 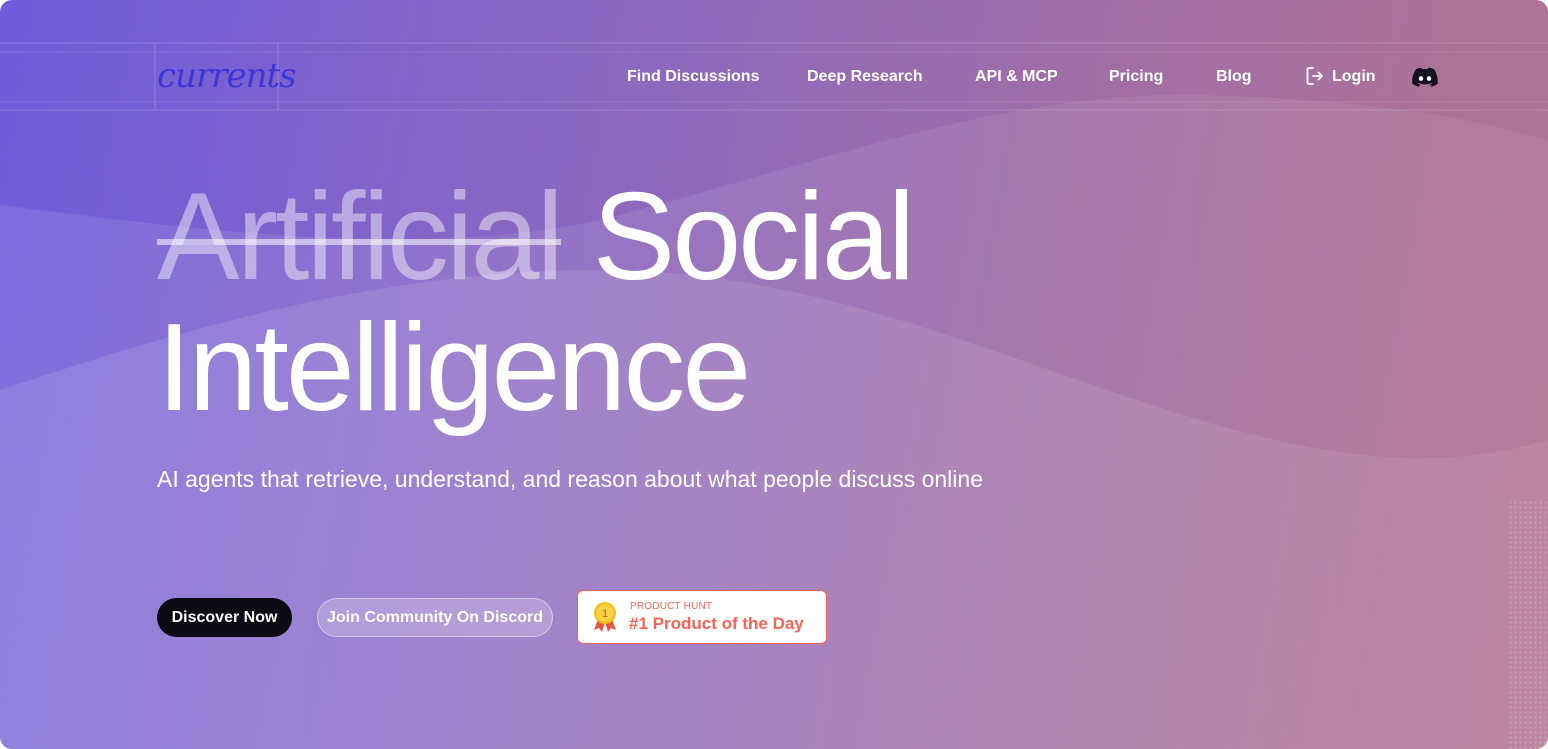 What do you see at coordinates (716, 623) in the screenshot?
I see `product-of-the-day-label: #1 Product of the Day` at bounding box center [716, 623].